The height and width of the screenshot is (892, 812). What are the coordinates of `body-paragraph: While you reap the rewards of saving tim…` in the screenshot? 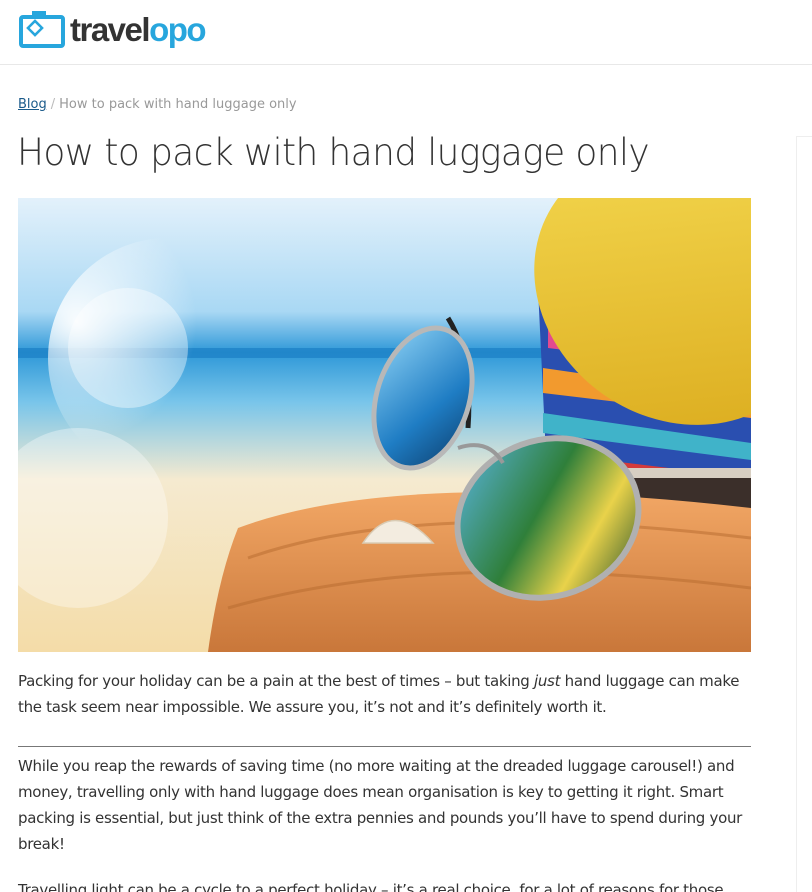 It's located at (380, 805).